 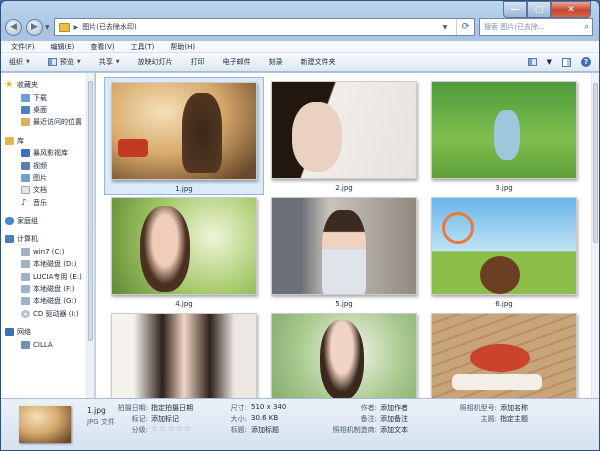 What do you see at coordinates (76, 27) in the screenshot?
I see `breadcrumb-arrow-icon: ▶` at bounding box center [76, 27].